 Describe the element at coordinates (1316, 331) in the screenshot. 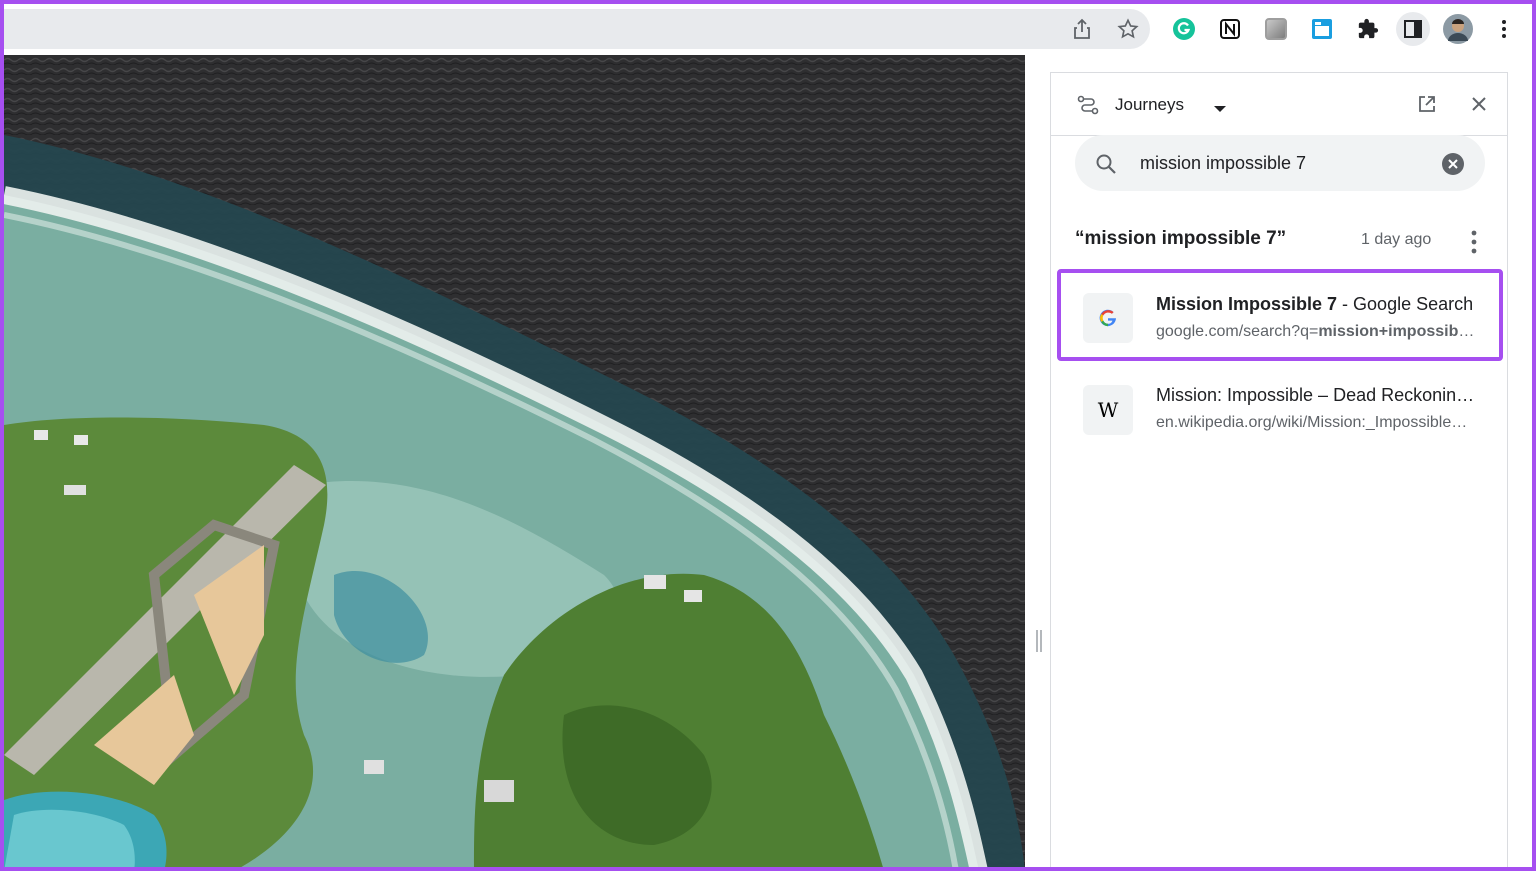

I see `result-url: google.com/search?q=mission+impossible+7` at that location.